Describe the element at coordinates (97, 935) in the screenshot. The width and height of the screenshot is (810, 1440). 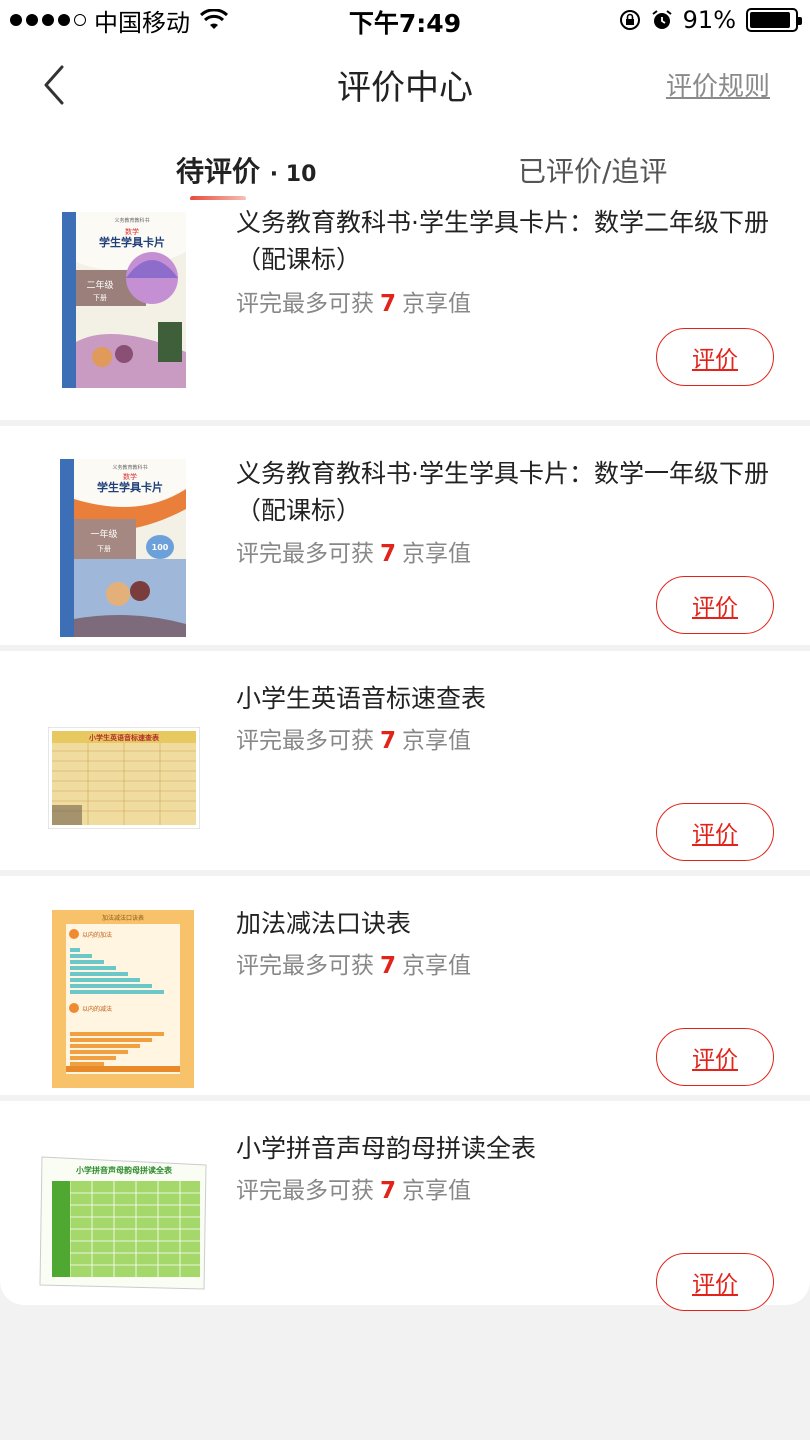
I see `thumb-add-text: 以内的加法` at that location.